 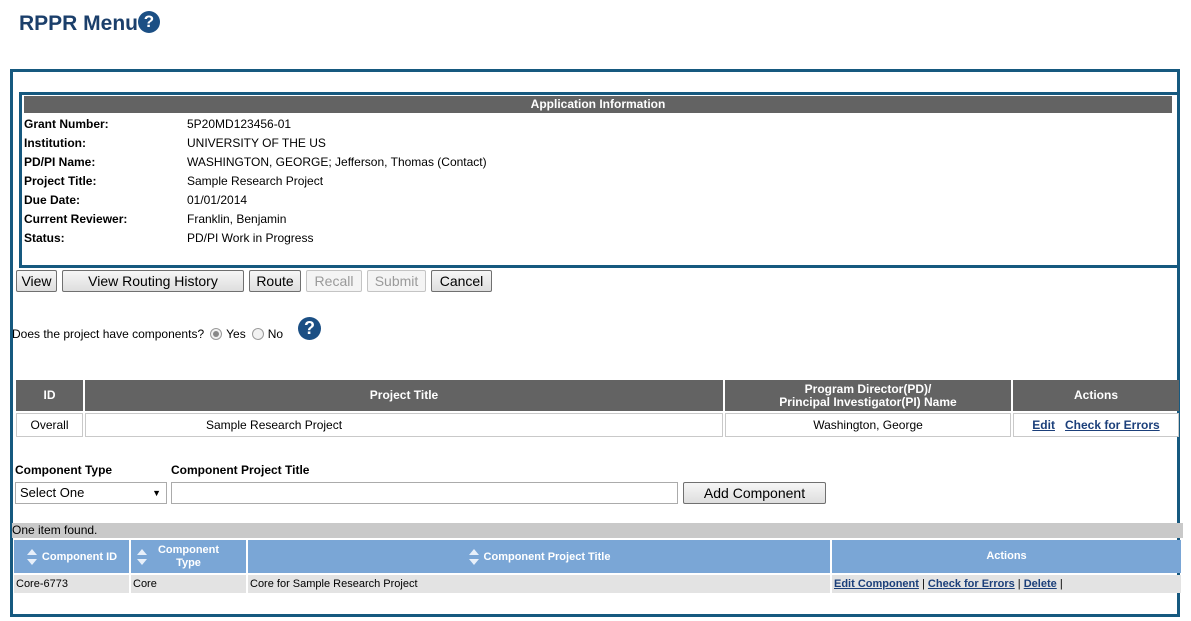 I want to click on recall-button: Recall, so click(x=334, y=281).